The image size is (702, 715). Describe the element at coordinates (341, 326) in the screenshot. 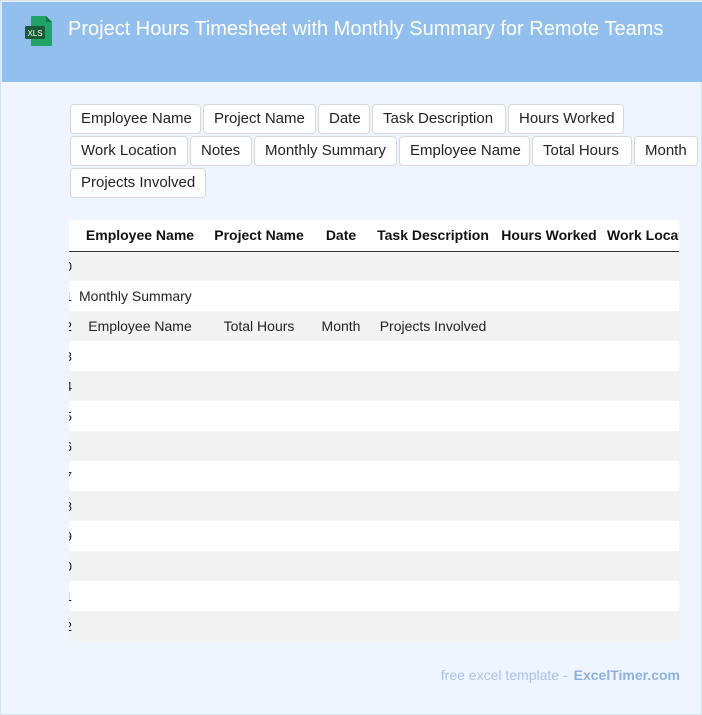

I see `table-cell: Month` at that location.